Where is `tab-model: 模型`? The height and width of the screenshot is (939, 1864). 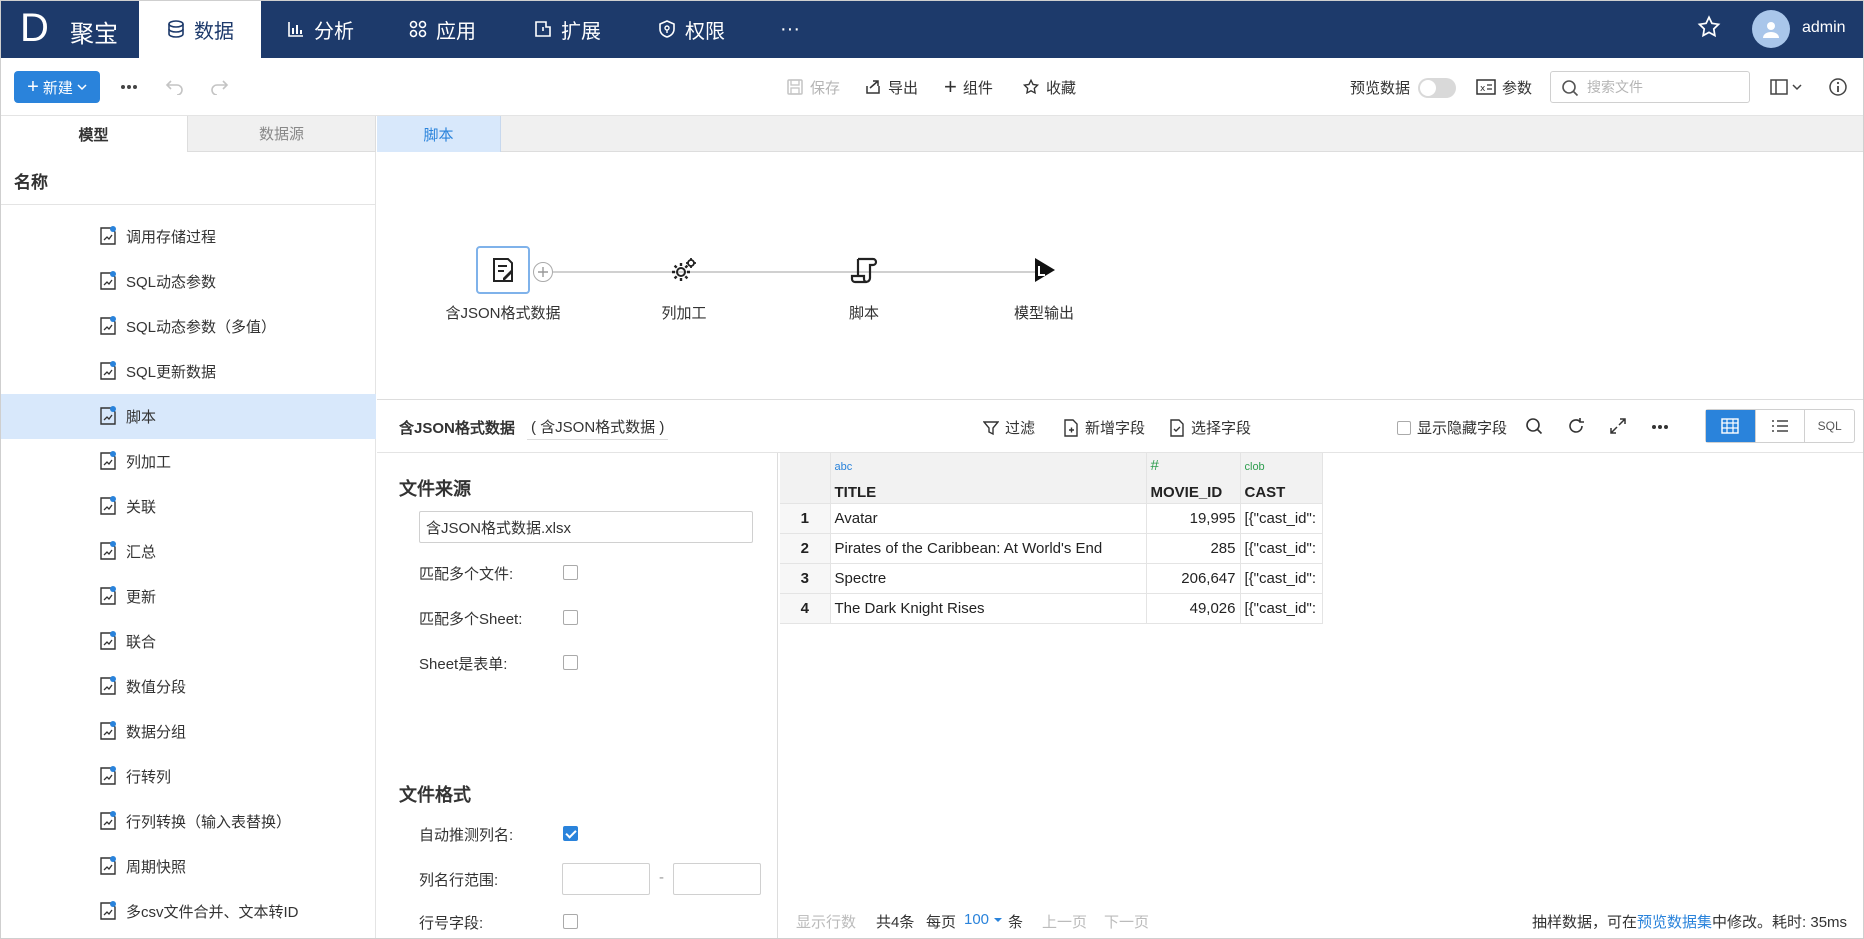 tab-model: 模型 is located at coordinates (94, 134).